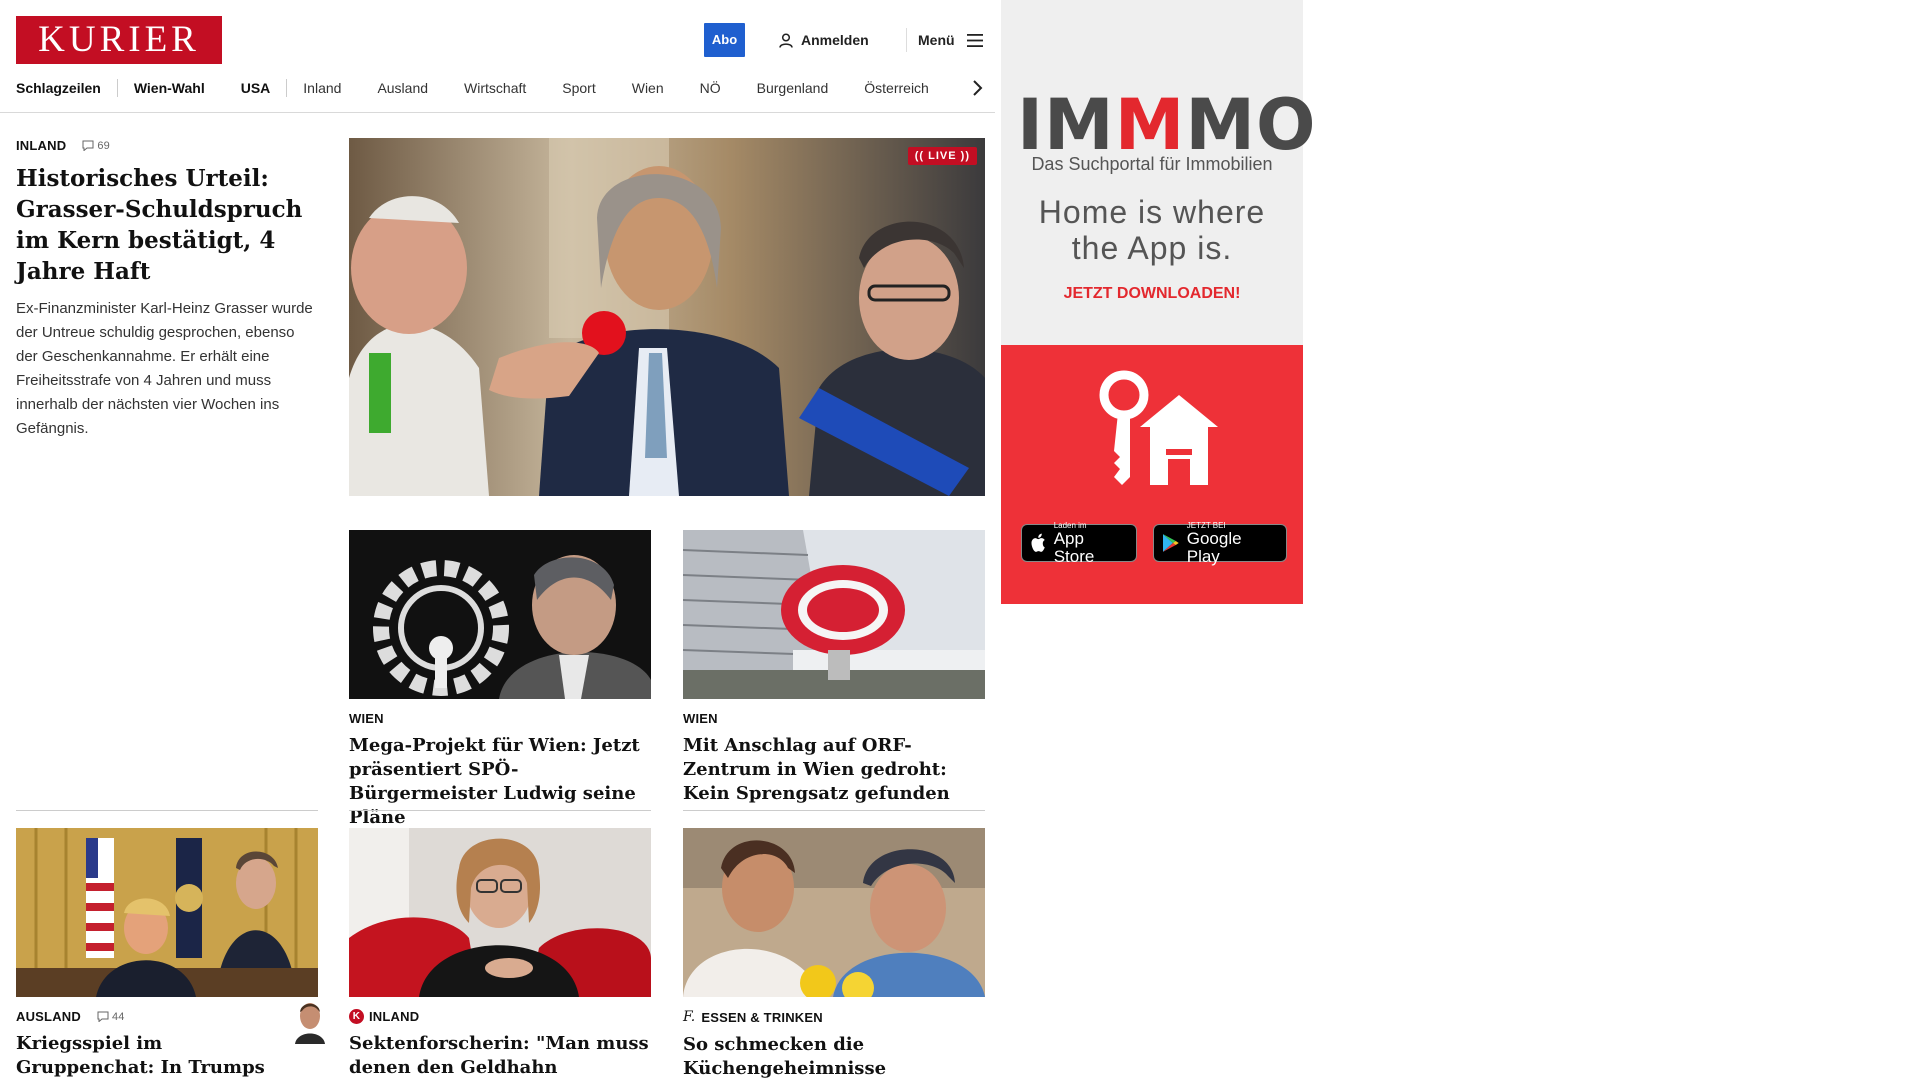 The image size is (1920, 1080). Describe the element at coordinates (1152, 294) in the screenshot. I see `ad-download-cta: JETZT DOWNLOADEN!` at that location.